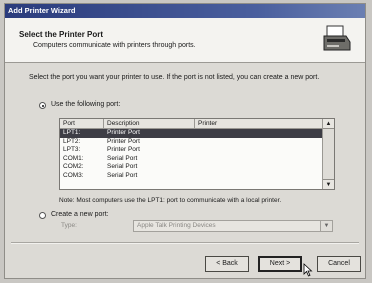  What do you see at coordinates (339, 264) in the screenshot?
I see `cancel-button: Cancel` at bounding box center [339, 264].